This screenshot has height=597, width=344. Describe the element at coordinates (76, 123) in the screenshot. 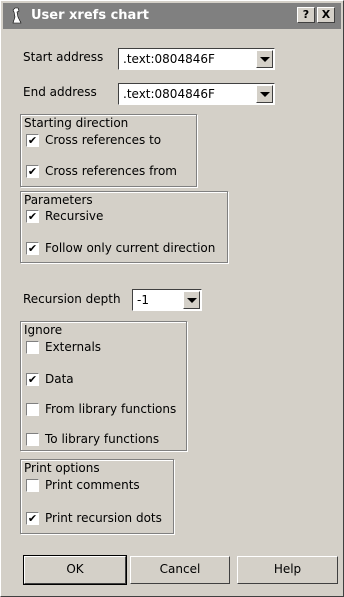

I see `group-title: Starting direction` at that location.